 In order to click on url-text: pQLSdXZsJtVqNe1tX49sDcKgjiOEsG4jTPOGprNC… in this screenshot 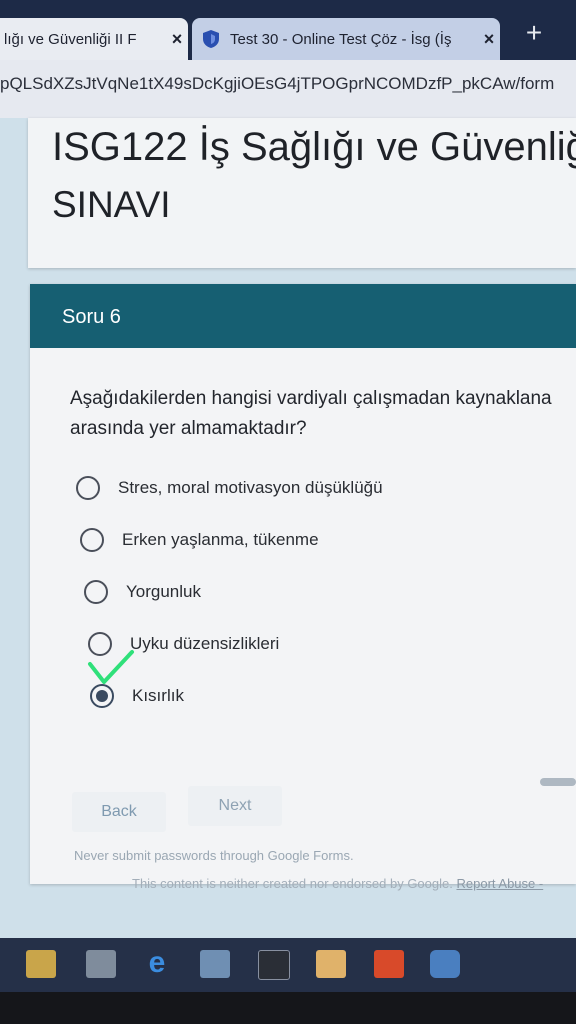, I will do `click(277, 84)`.